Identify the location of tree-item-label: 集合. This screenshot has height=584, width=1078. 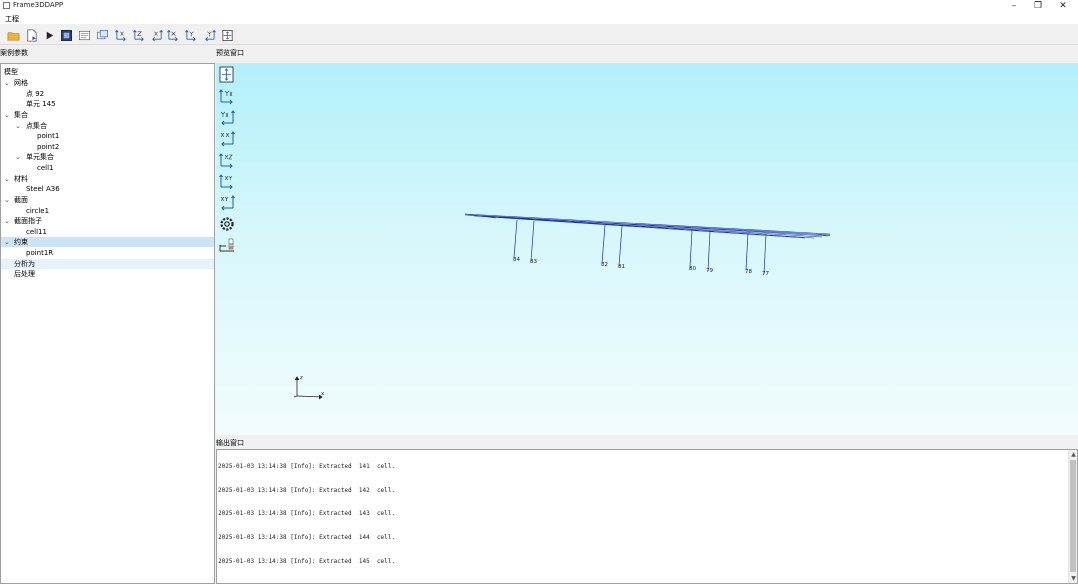
(21, 115).